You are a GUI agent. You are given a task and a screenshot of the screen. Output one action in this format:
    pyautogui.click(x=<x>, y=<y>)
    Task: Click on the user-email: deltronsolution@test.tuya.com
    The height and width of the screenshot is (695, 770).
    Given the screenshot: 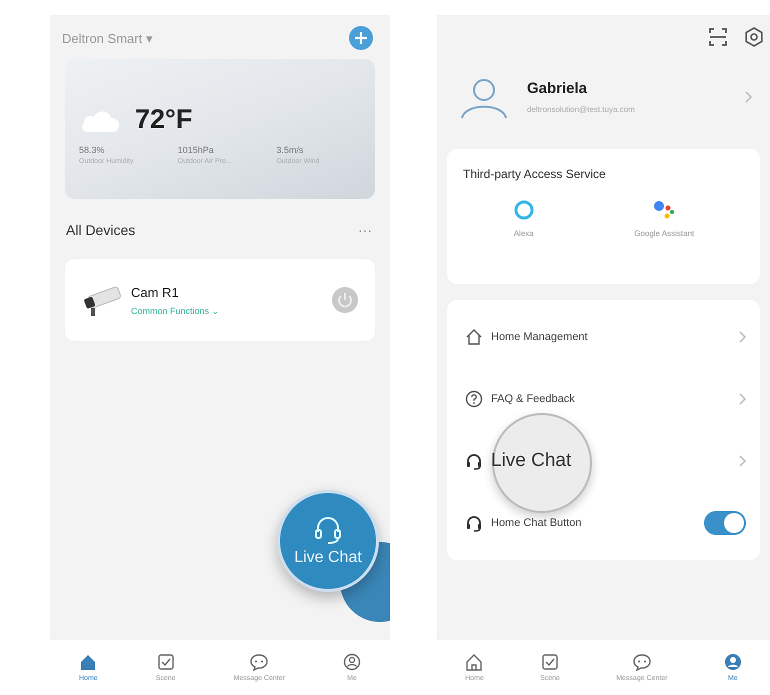 What is the action you would take?
    pyautogui.click(x=581, y=109)
    